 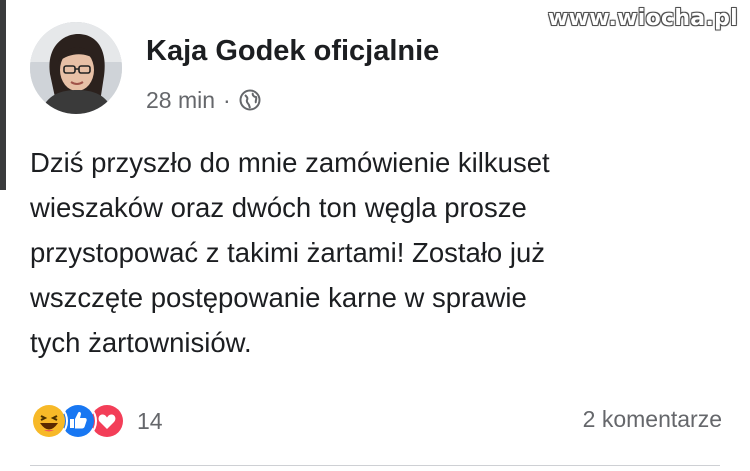 What do you see at coordinates (96, 421) in the screenshot?
I see `reactions-summary: 14` at bounding box center [96, 421].